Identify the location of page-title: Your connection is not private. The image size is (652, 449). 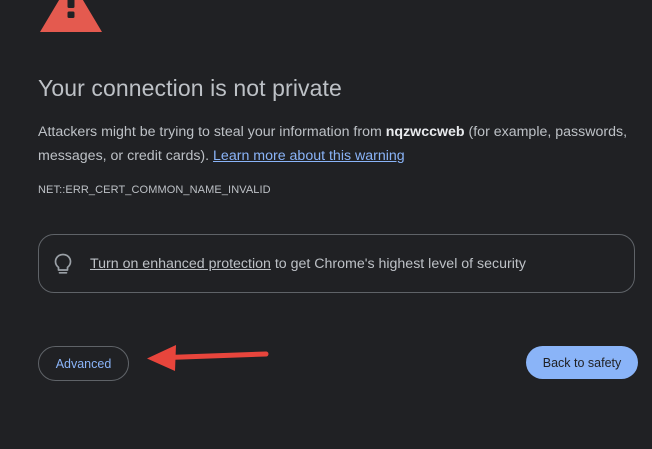
(190, 88).